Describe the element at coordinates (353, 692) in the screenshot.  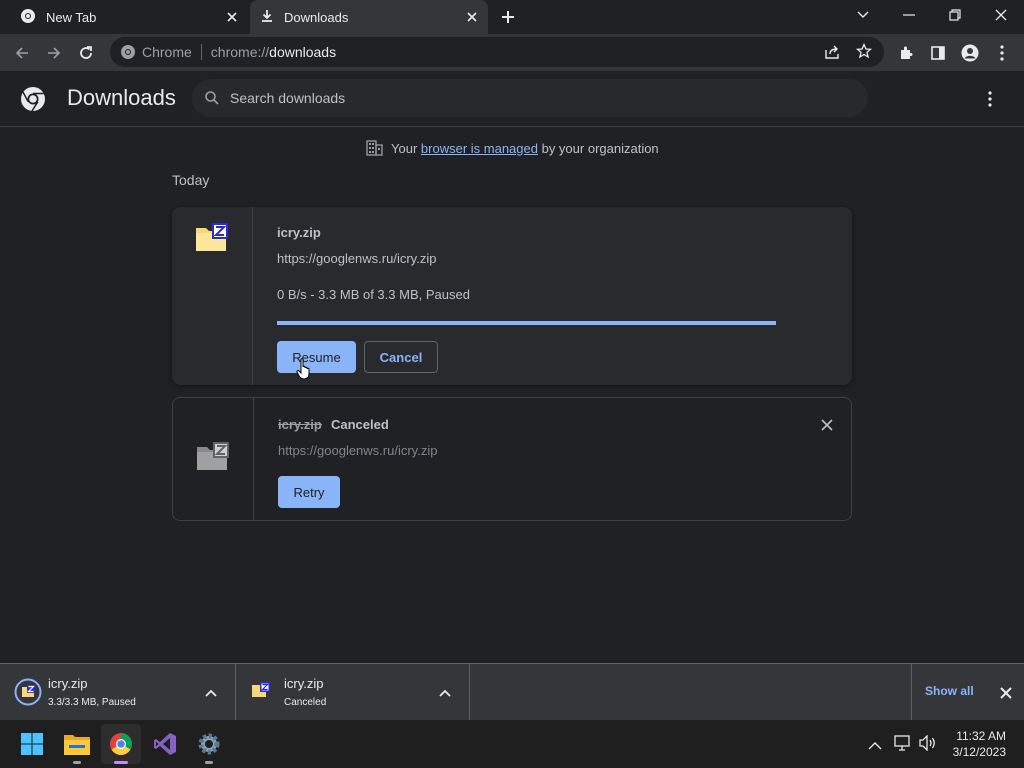
I see `shelf-item: icry.zip Canceled` at that location.